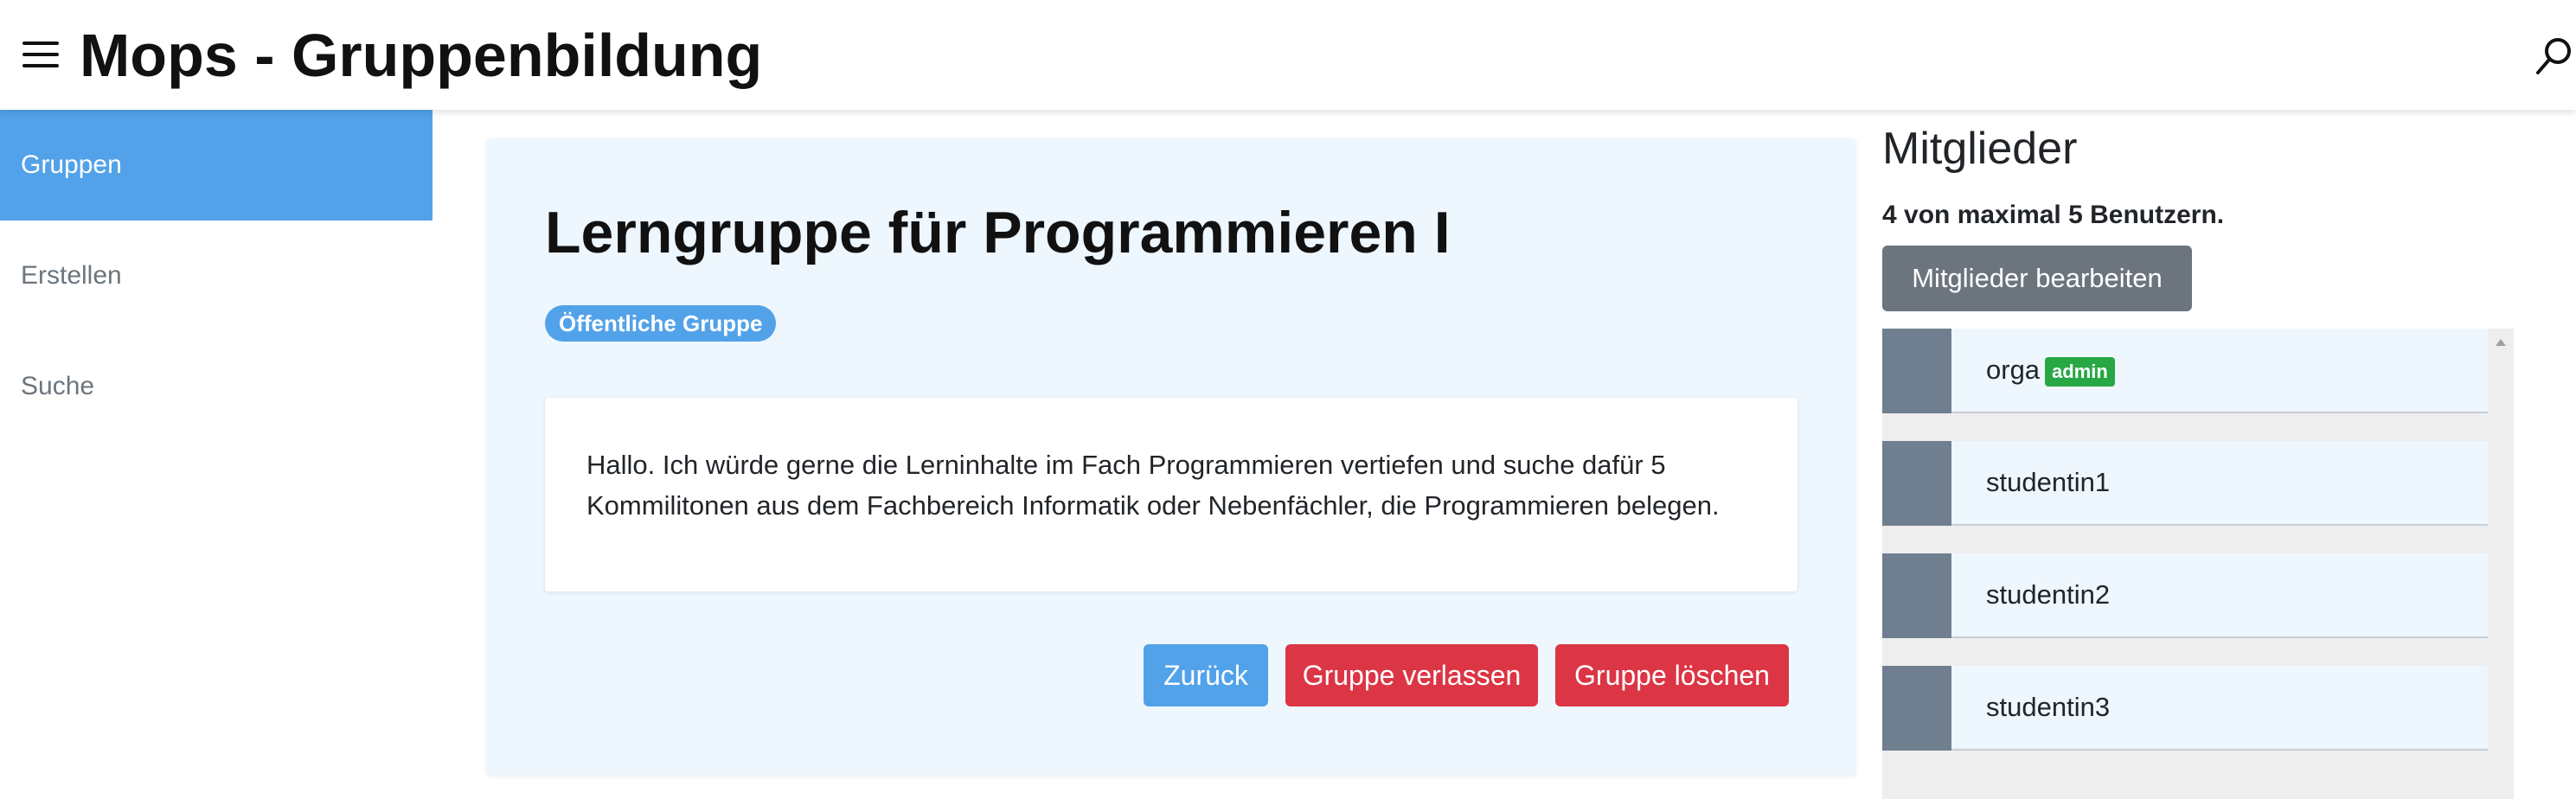  What do you see at coordinates (1980, 149) in the screenshot?
I see `members-title: Mitglieder` at bounding box center [1980, 149].